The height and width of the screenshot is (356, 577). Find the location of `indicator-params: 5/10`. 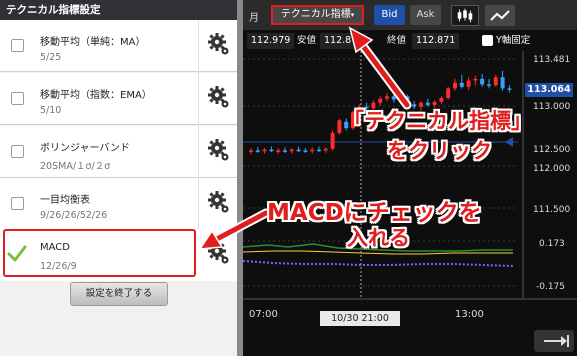

indicator-params: 5/10 is located at coordinates (51, 110).